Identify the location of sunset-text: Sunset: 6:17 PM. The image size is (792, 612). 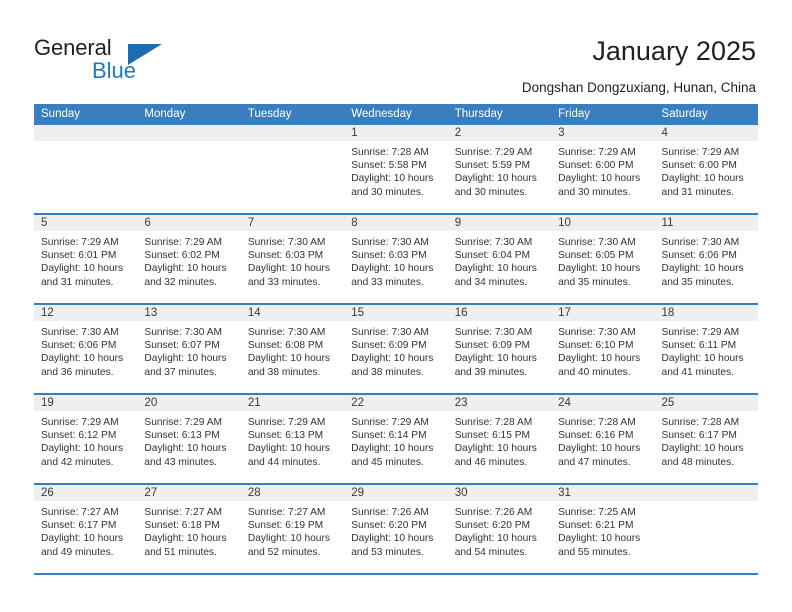
(699, 436).